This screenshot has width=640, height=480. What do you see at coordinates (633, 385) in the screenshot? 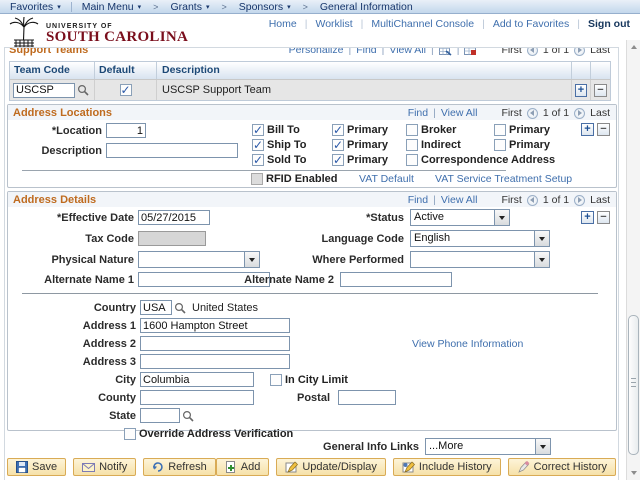
I see `scrollbar-thumb` at bounding box center [633, 385].